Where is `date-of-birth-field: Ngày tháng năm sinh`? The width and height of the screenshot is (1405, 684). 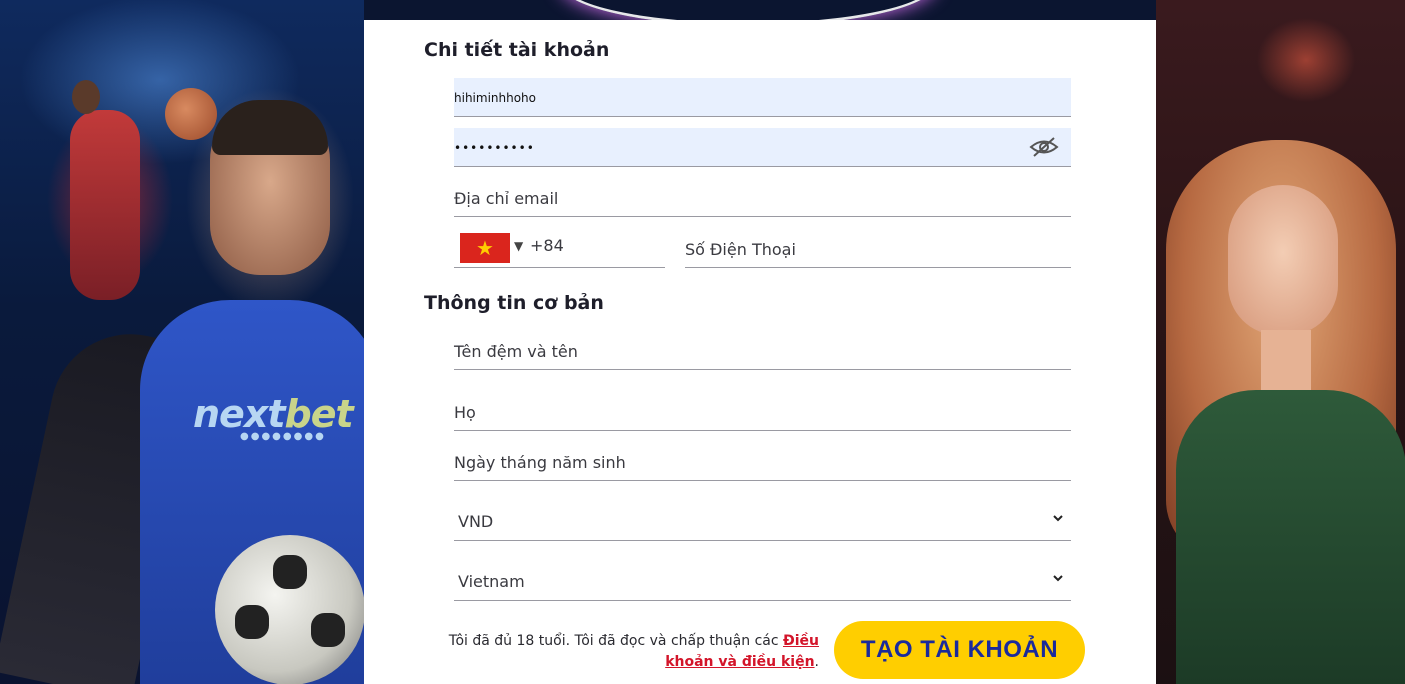
date-of-birth-field: Ngày tháng năm sinh is located at coordinates (762, 461).